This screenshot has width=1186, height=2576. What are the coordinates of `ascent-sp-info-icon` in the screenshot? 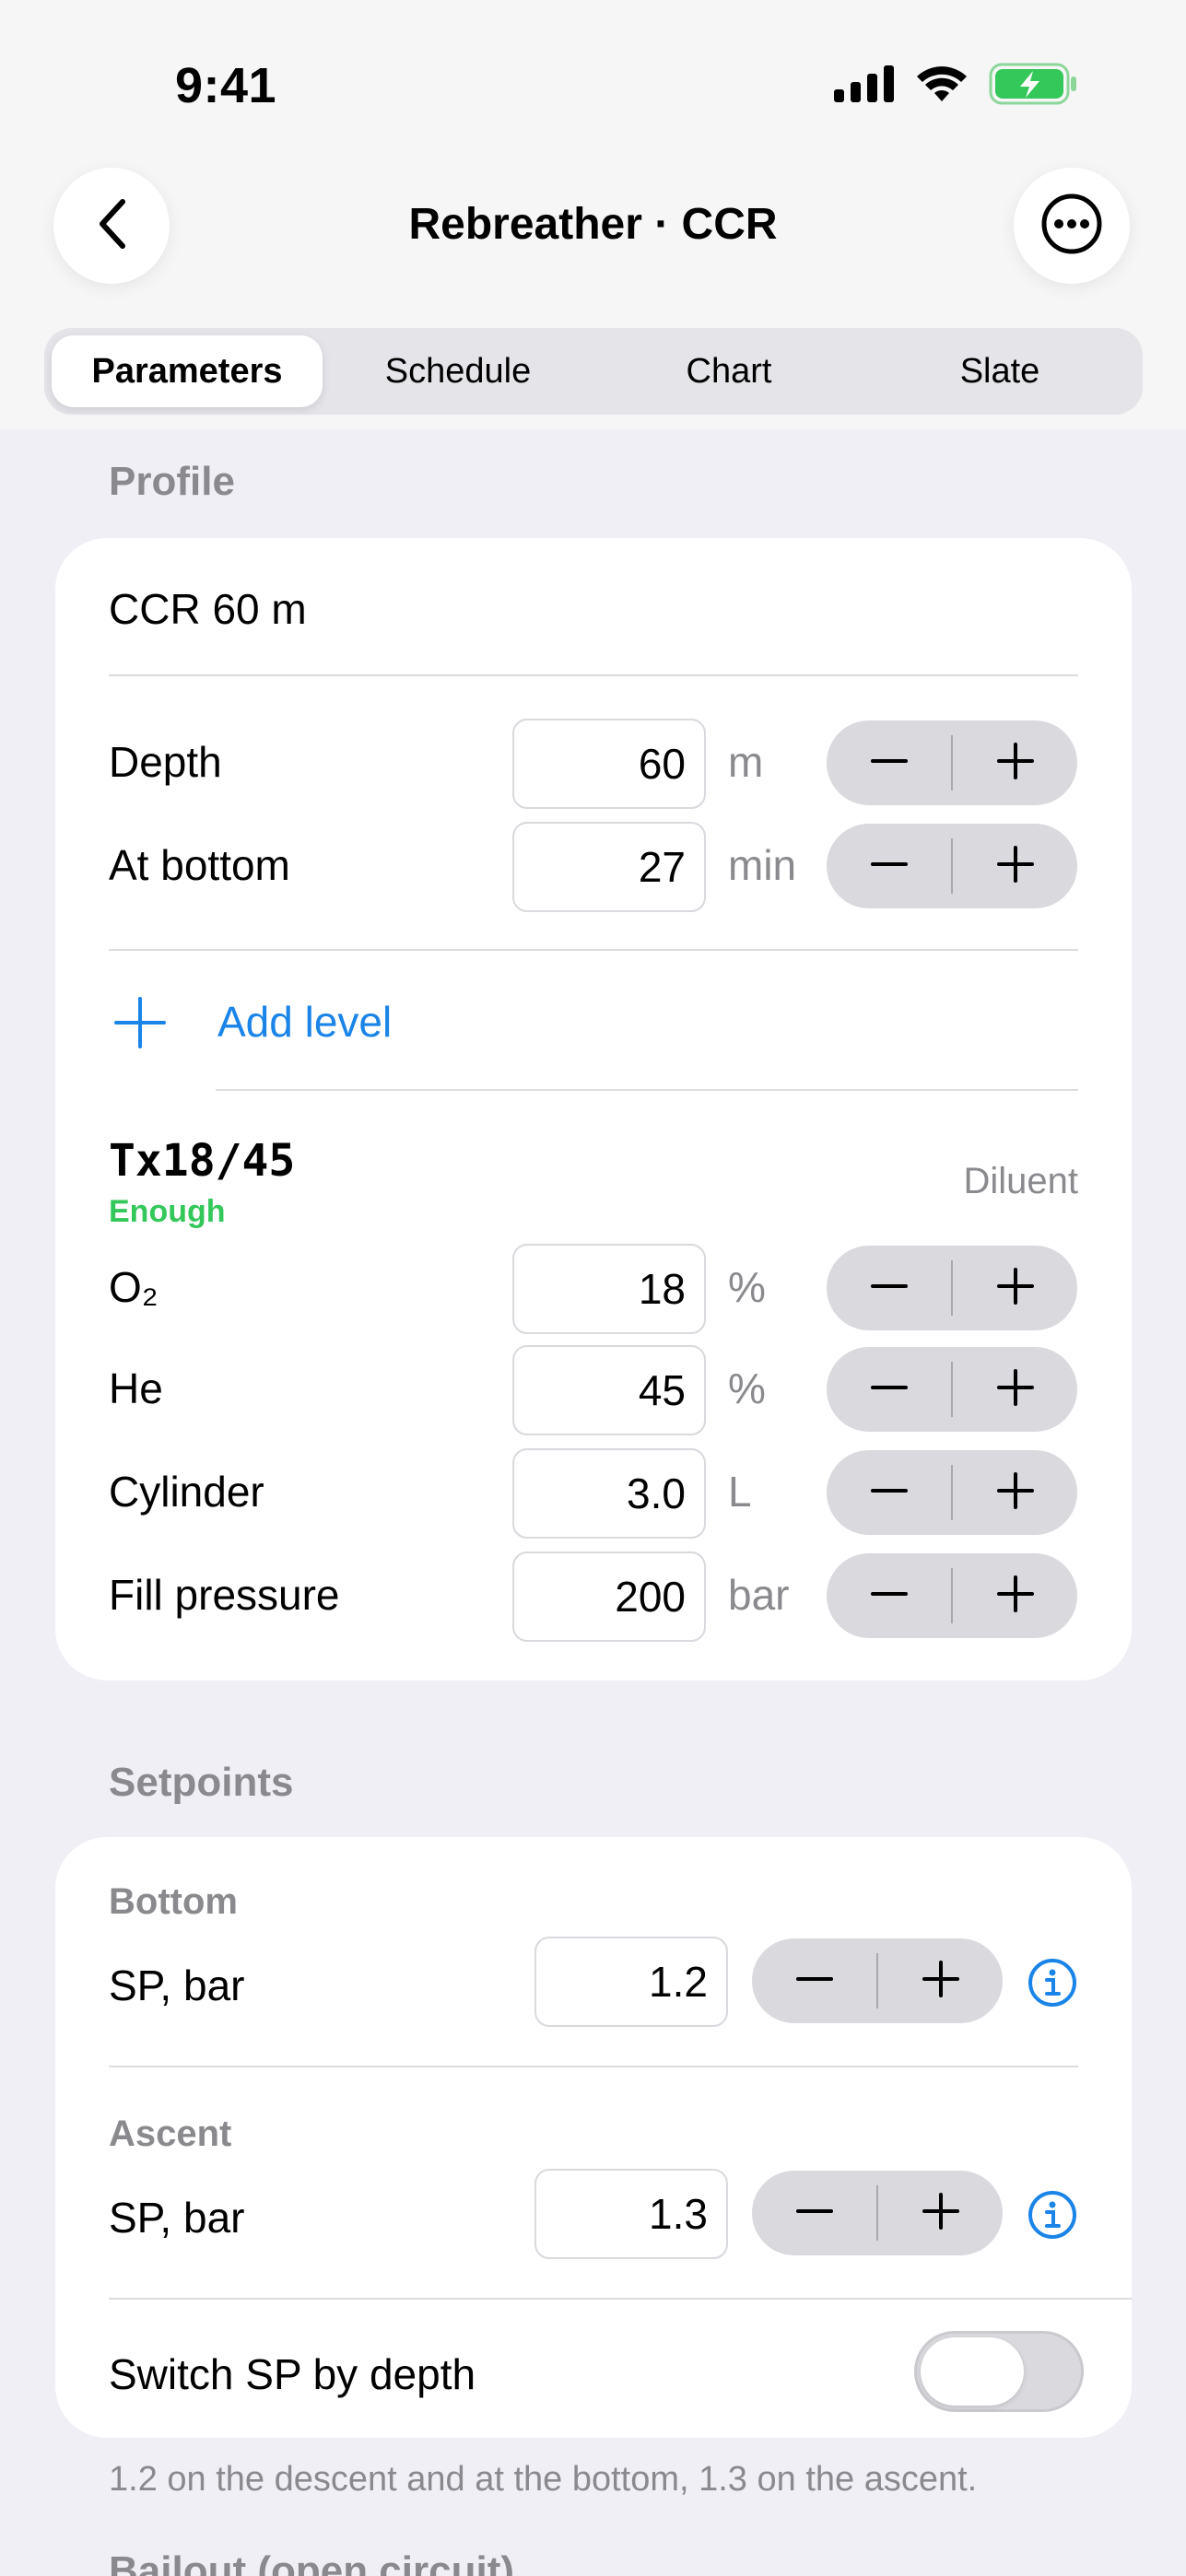 It's located at (1052, 2215).